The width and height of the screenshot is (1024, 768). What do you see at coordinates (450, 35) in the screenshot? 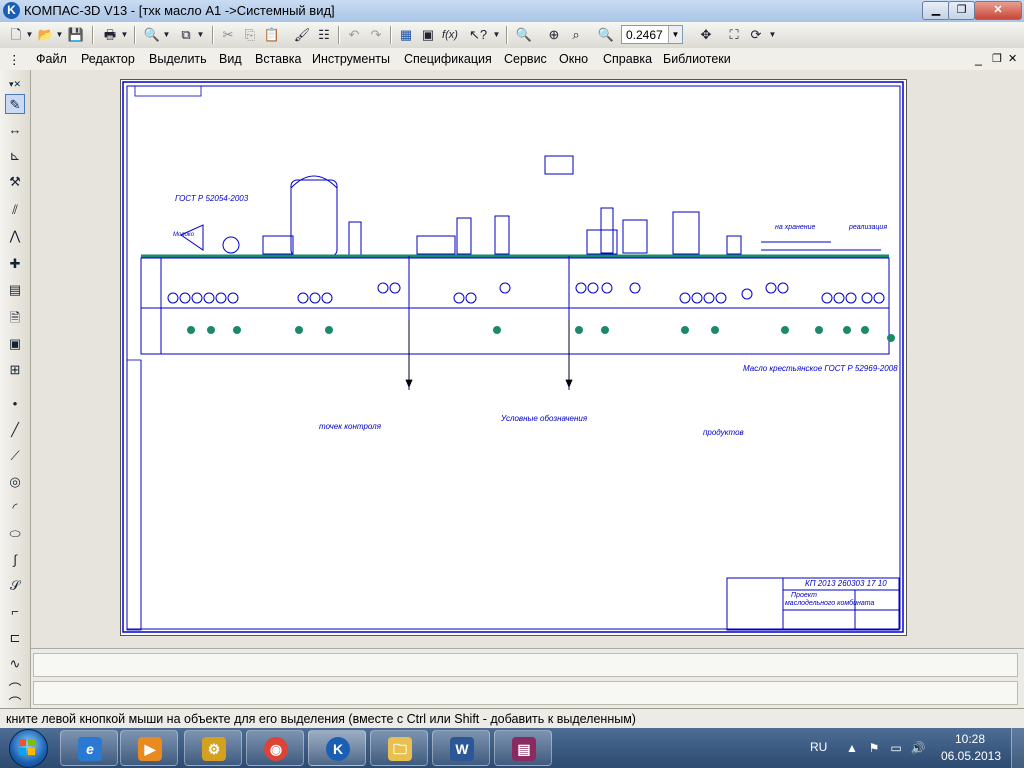
I see `function-icon: f(x)` at bounding box center [450, 35].